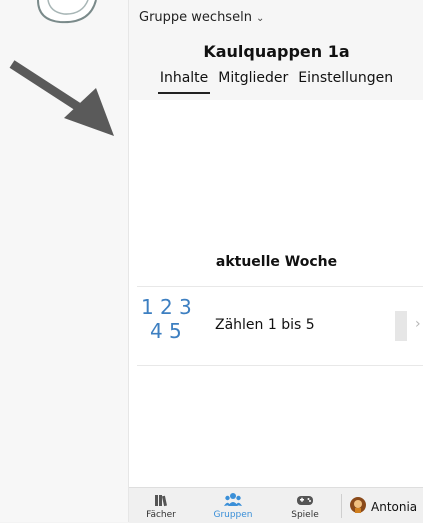  What do you see at coordinates (401, 326) in the screenshot?
I see `drag-handle` at bounding box center [401, 326].